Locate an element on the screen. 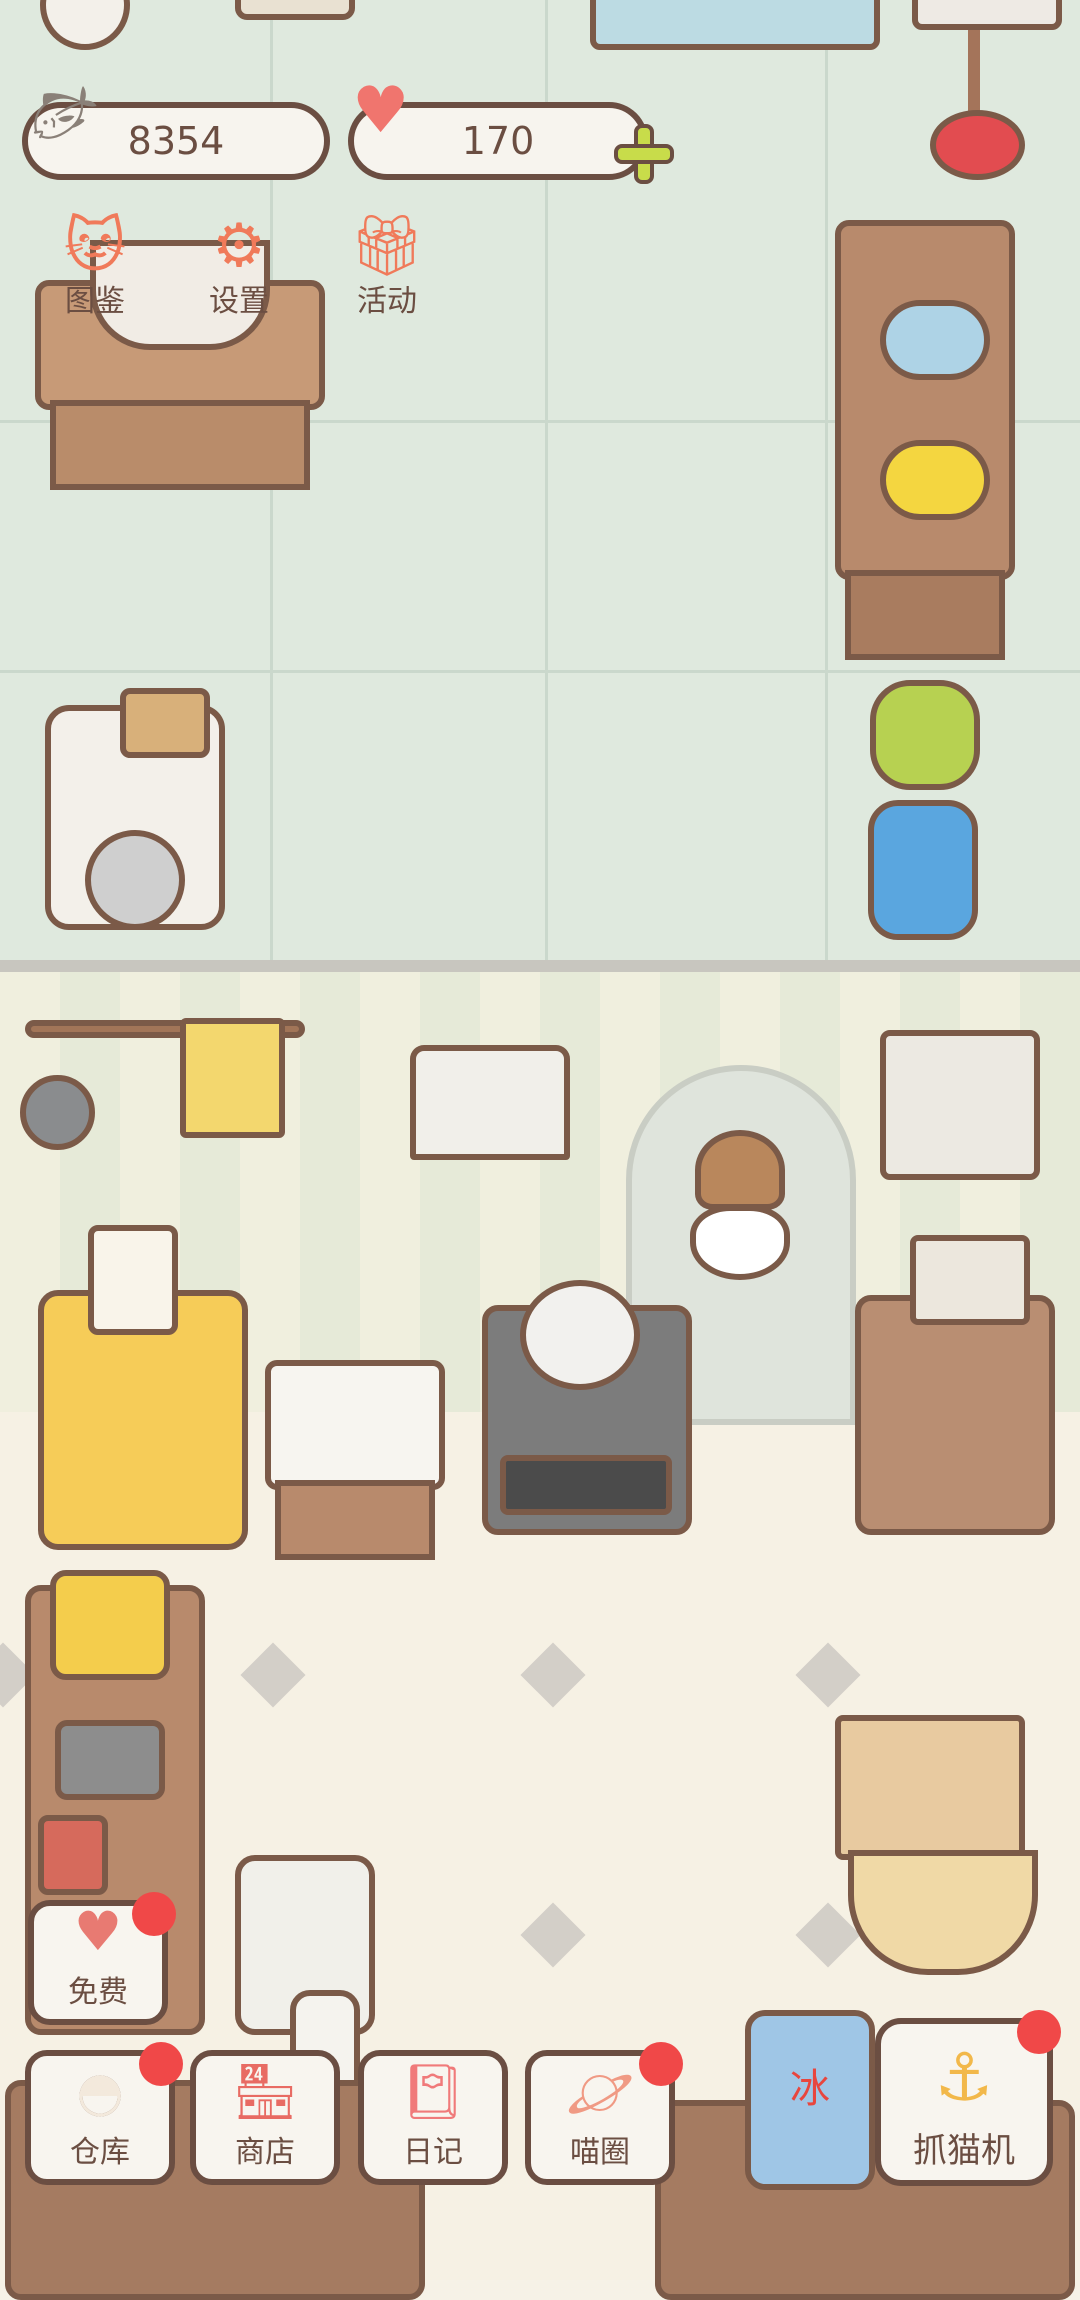 The height and width of the screenshot is (2300, 1080). hanging-cat-toy is located at coordinates (740, 1170).